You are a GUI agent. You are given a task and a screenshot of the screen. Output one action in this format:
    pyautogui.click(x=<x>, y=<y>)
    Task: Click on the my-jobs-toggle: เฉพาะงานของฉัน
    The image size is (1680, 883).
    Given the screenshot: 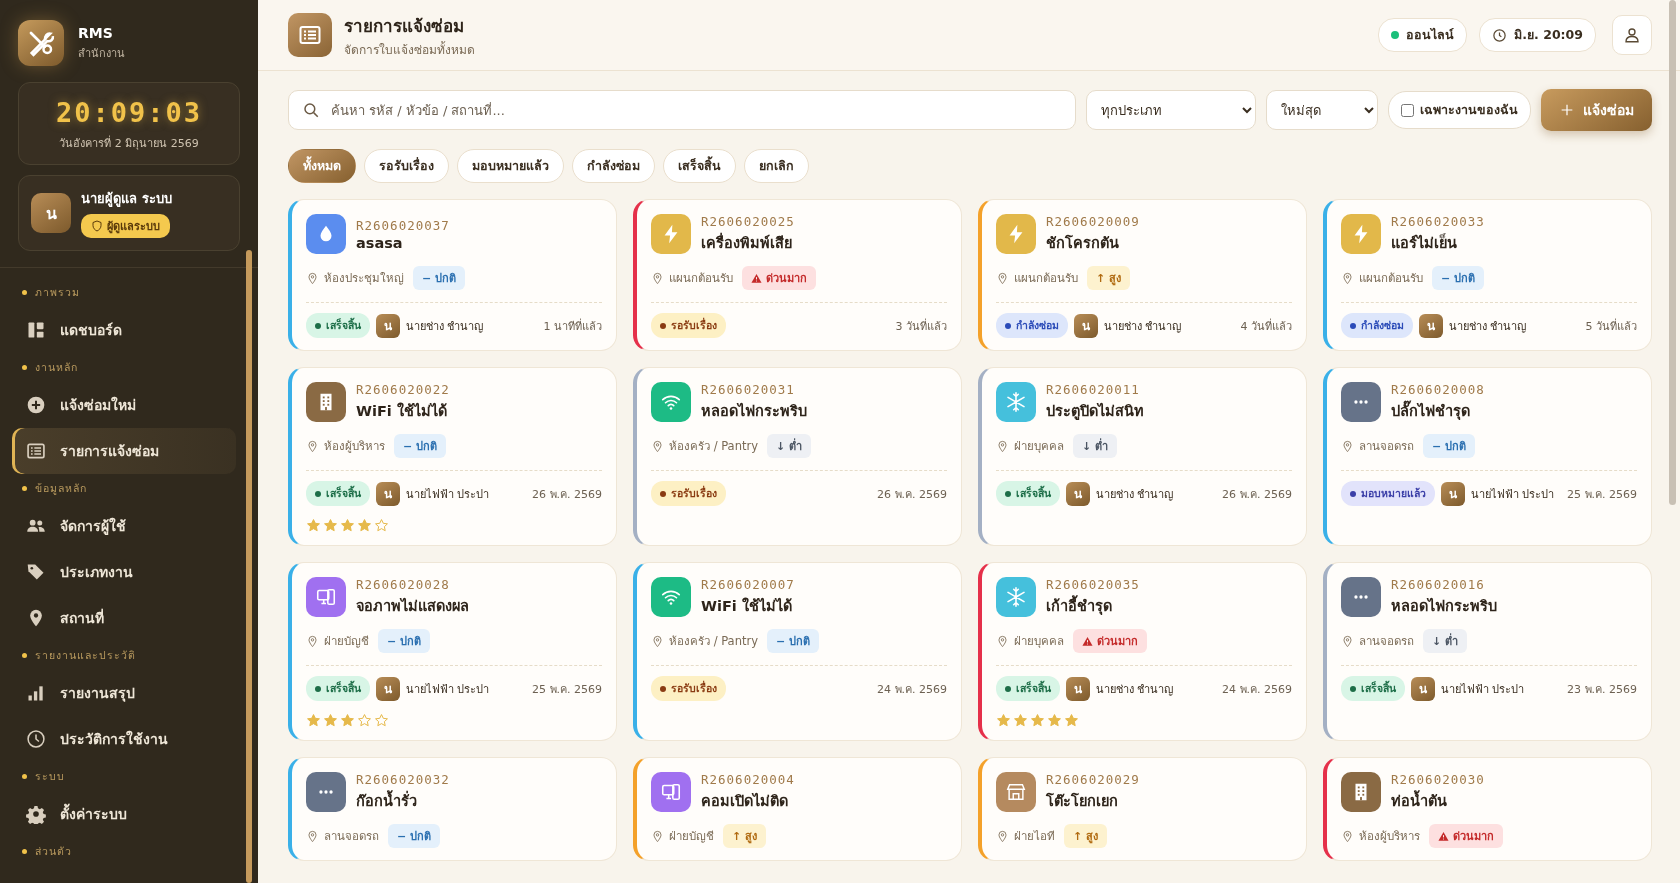 What is the action you would take?
    pyautogui.click(x=1459, y=110)
    